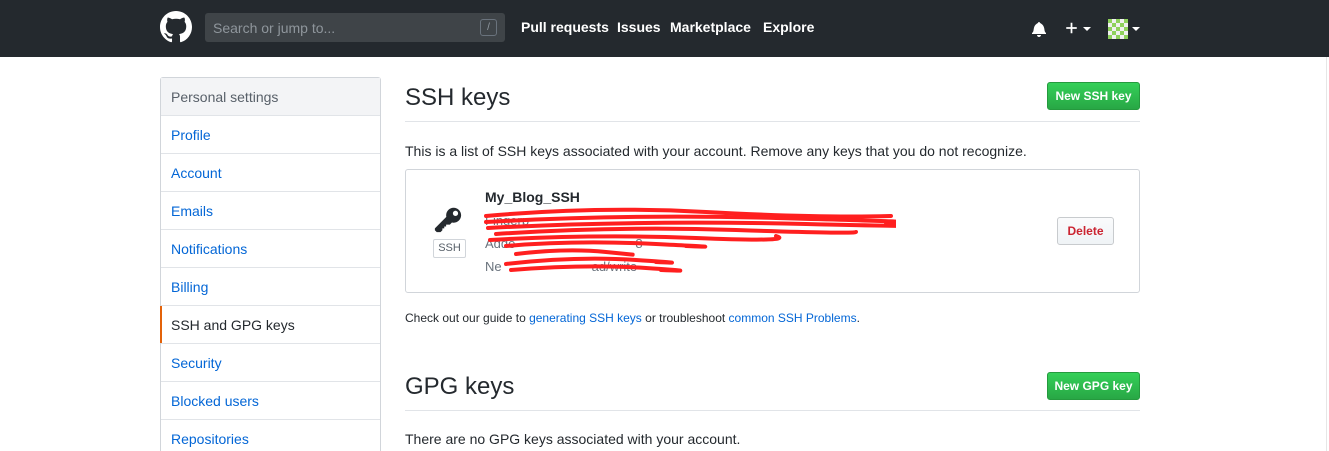 This screenshot has height=451, width=1329. What do you see at coordinates (488, 27) in the screenshot?
I see `search-shortcut-key: /` at bounding box center [488, 27].